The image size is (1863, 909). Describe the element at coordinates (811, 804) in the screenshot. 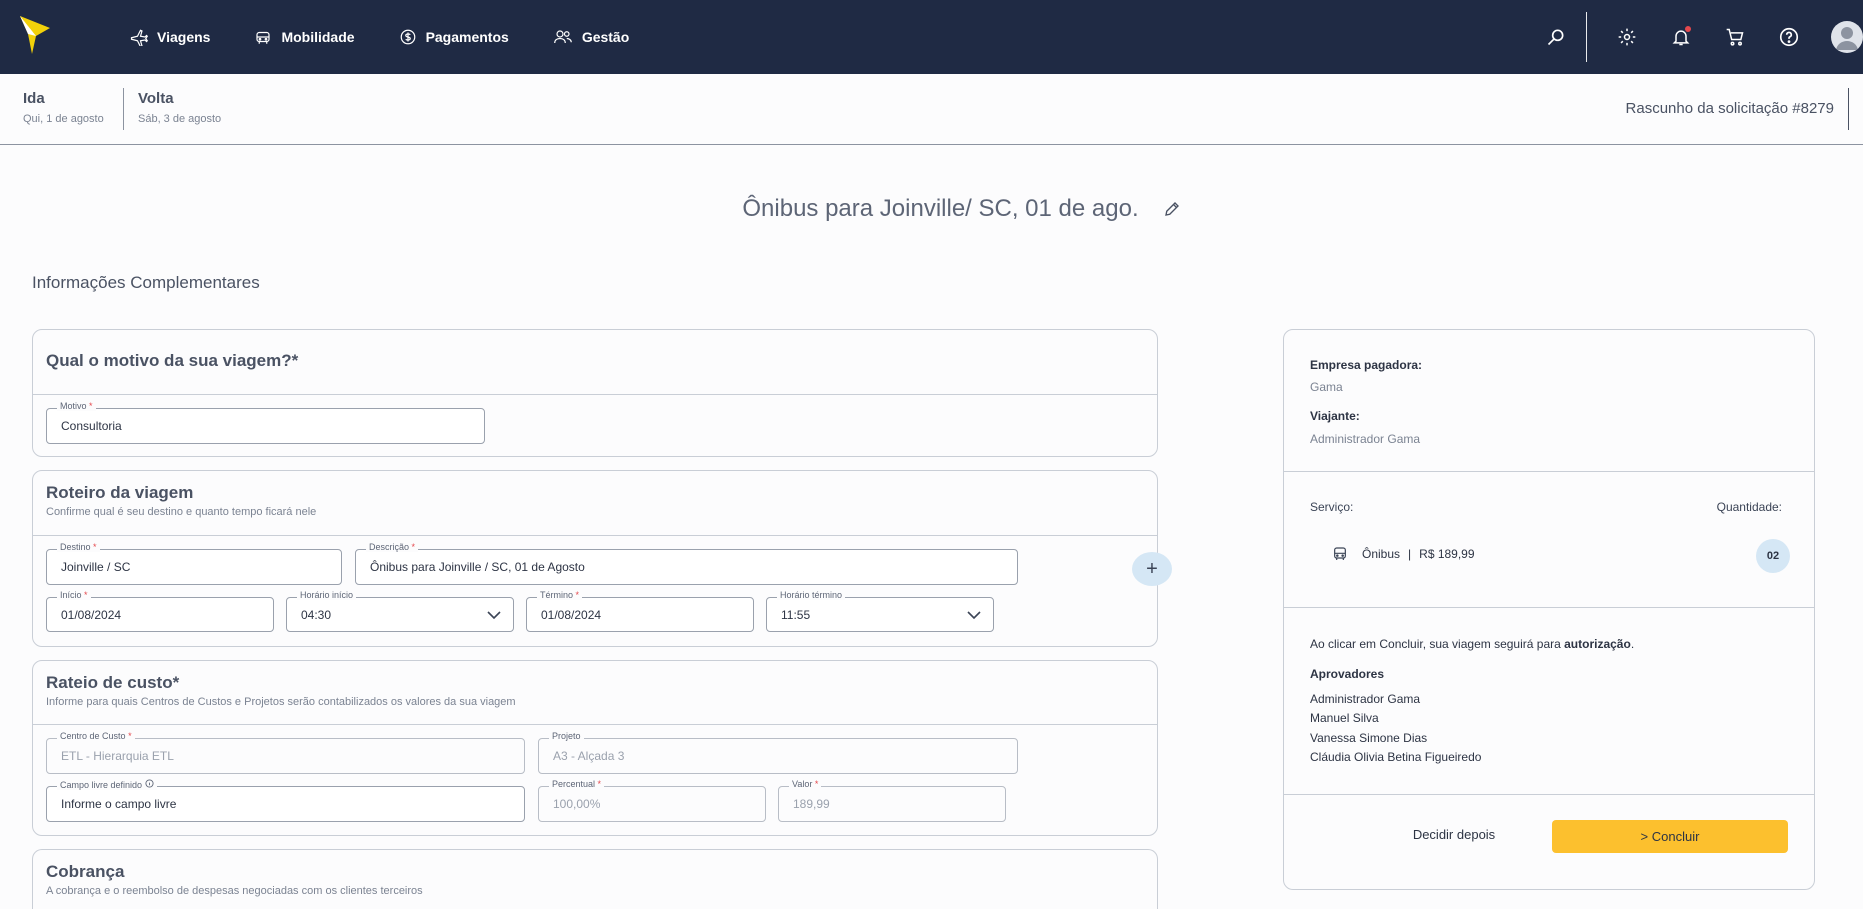

I see `valor-value: 189,99` at that location.